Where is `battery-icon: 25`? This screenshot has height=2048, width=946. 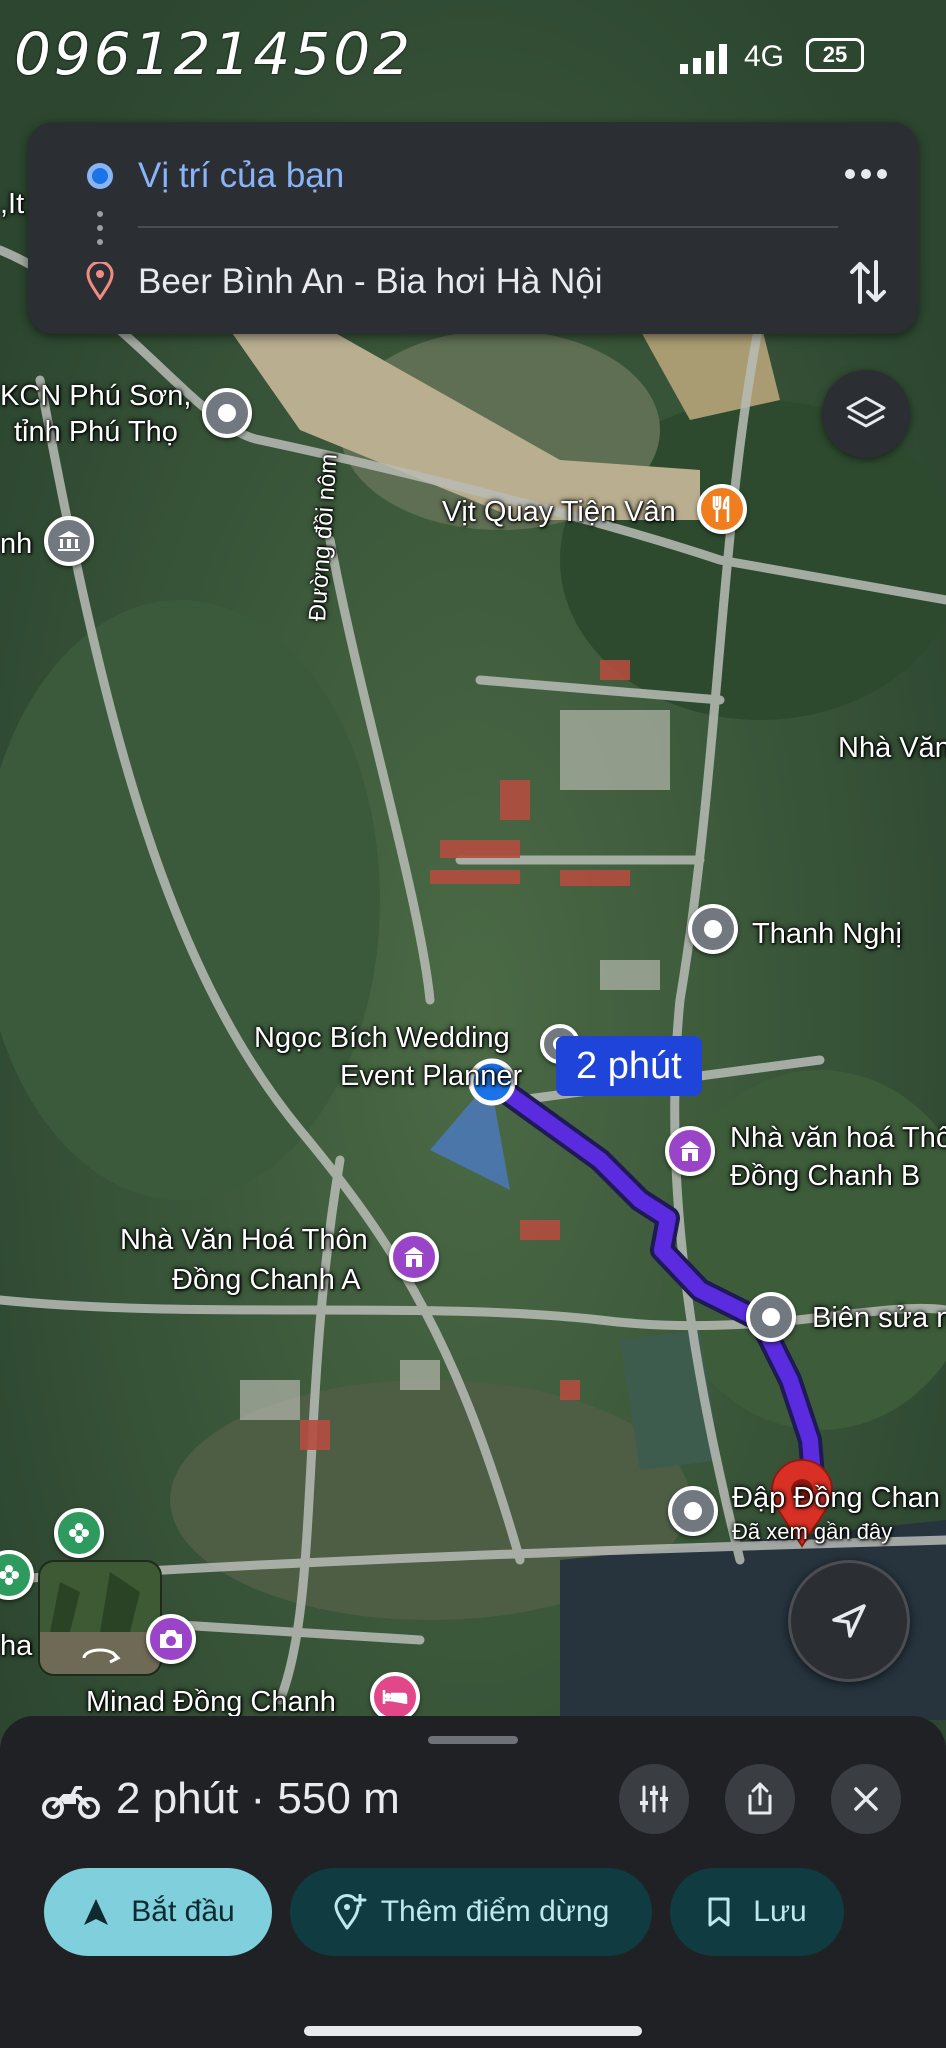 battery-icon: 25 is located at coordinates (835, 55).